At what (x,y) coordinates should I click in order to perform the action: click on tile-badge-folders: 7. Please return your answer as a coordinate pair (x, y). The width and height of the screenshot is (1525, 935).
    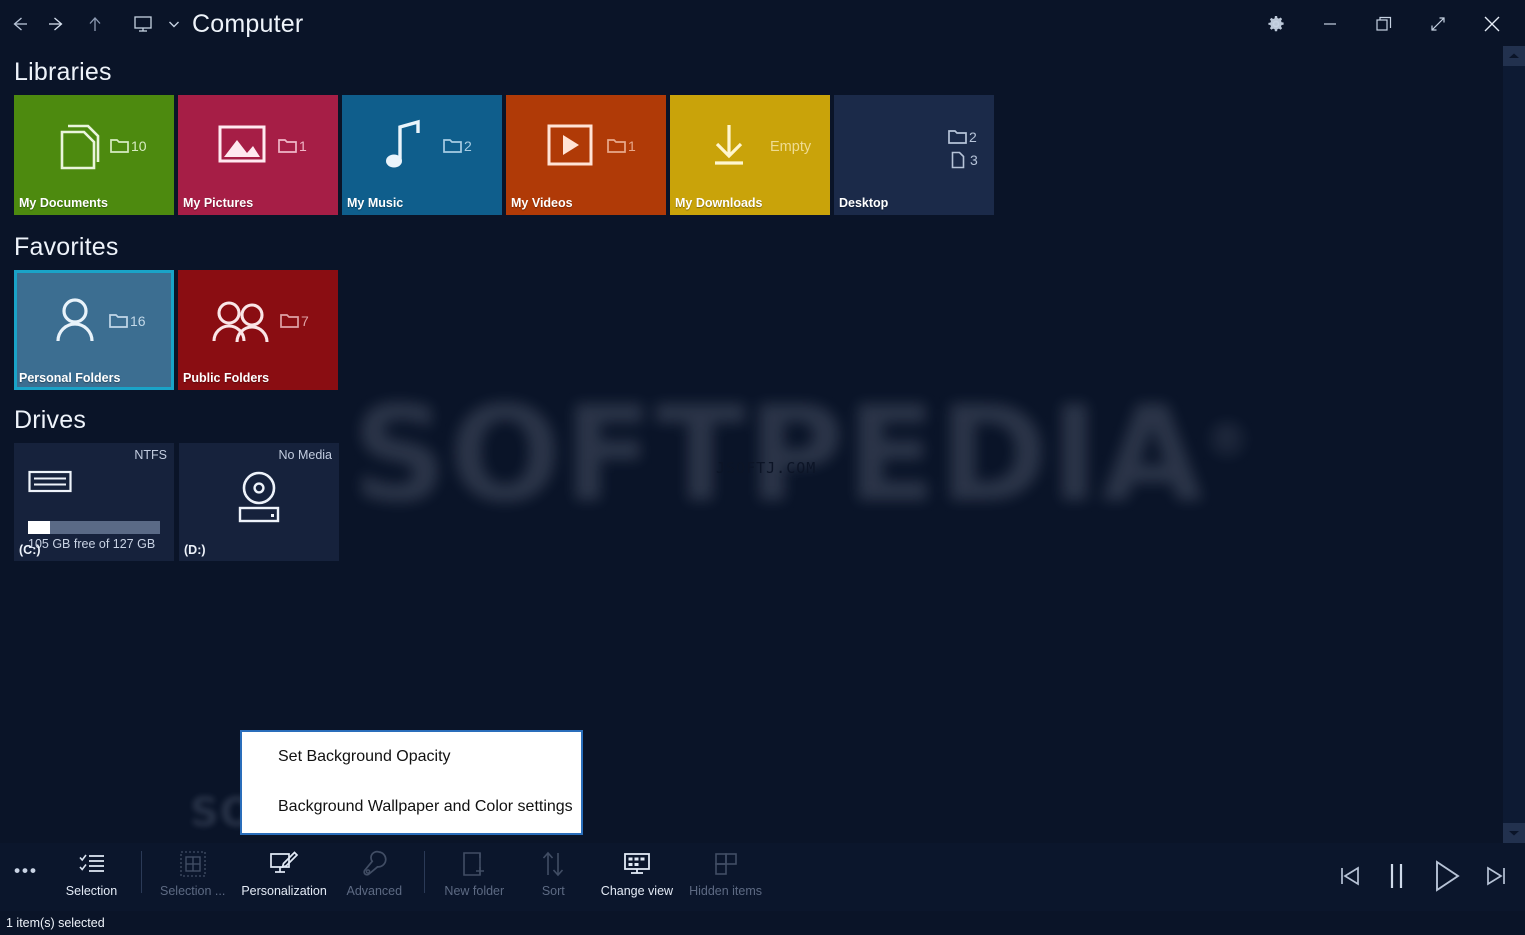
    Looking at the image, I should click on (294, 320).